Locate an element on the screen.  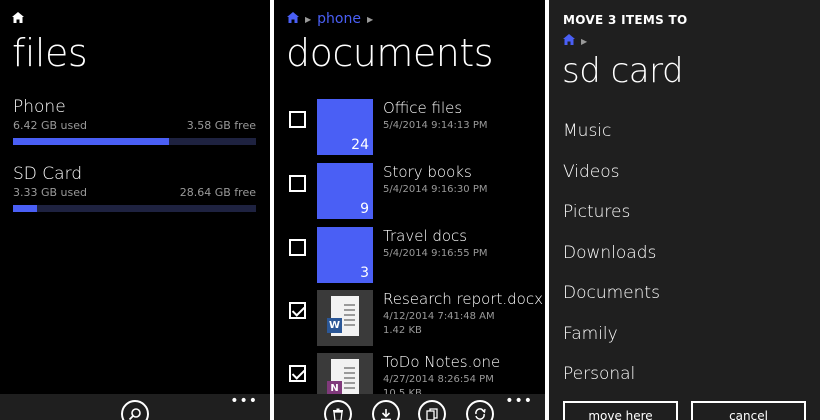
list-item: 24 Office files 5/4/2014 9:14:13 PM is located at coordinates (409, 129).